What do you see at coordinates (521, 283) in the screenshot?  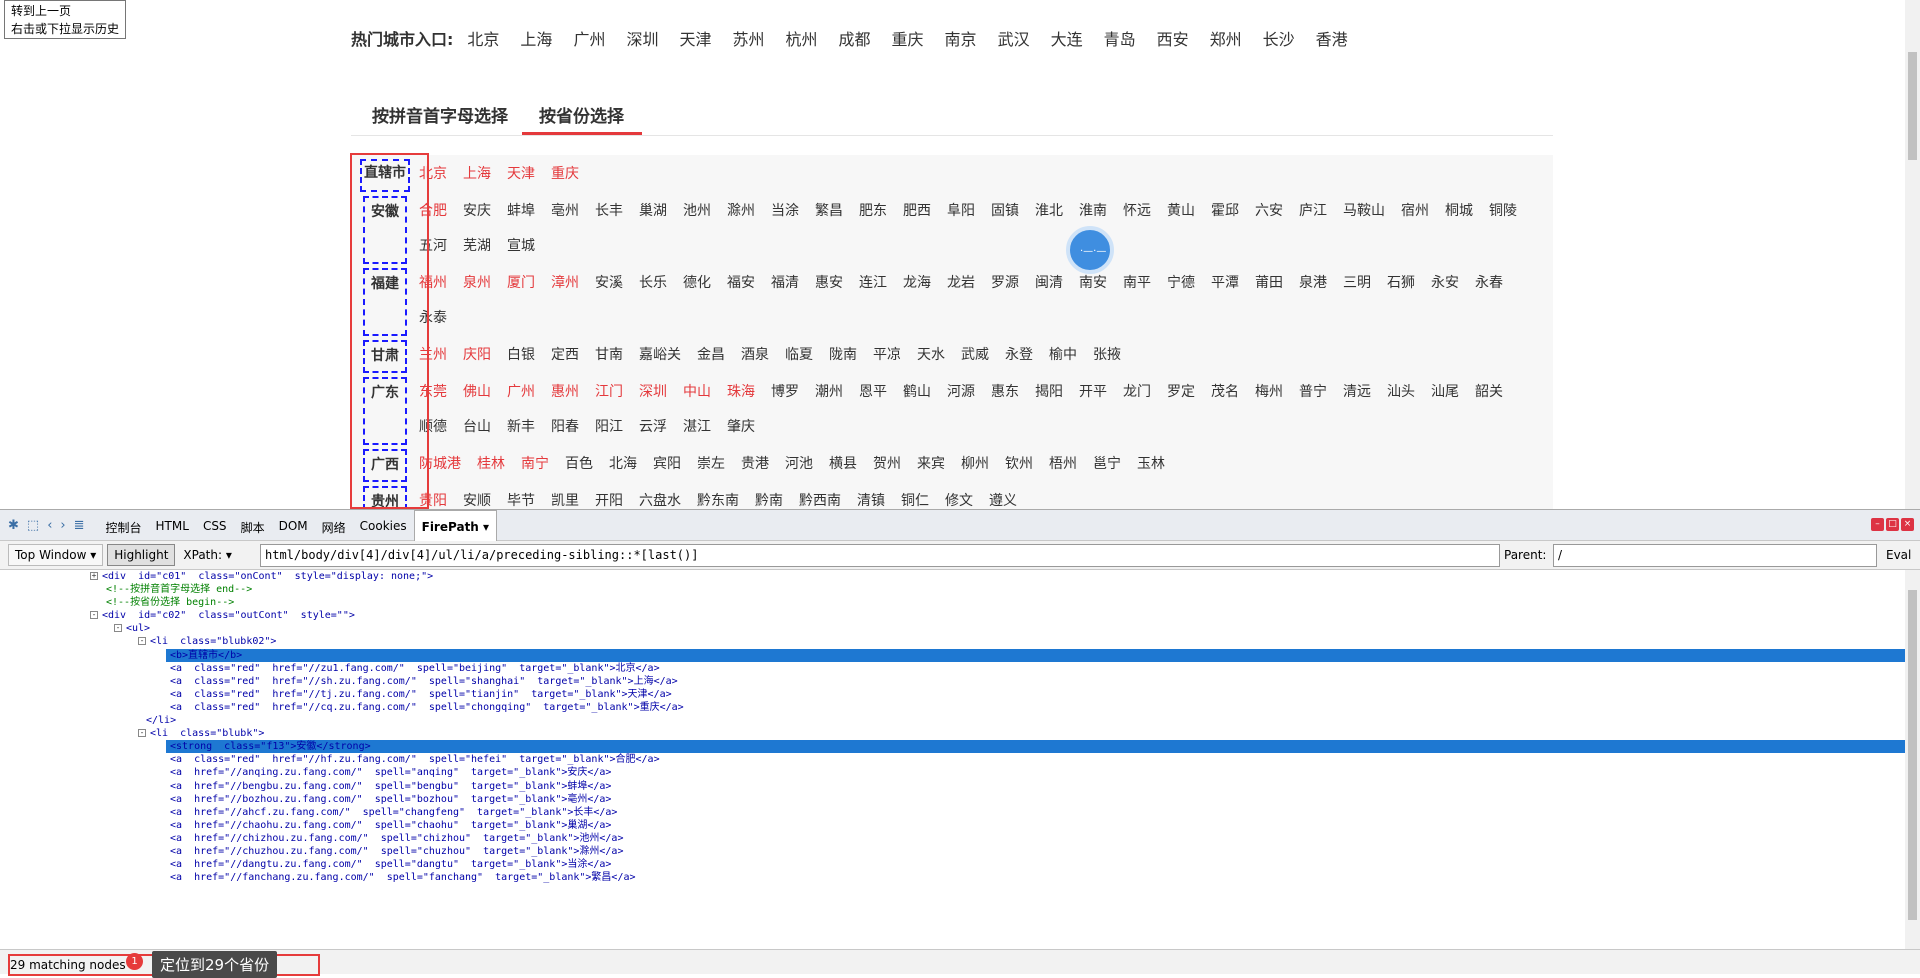 I see `city-link-featured: 厦门` at bounding box center [521, 283].